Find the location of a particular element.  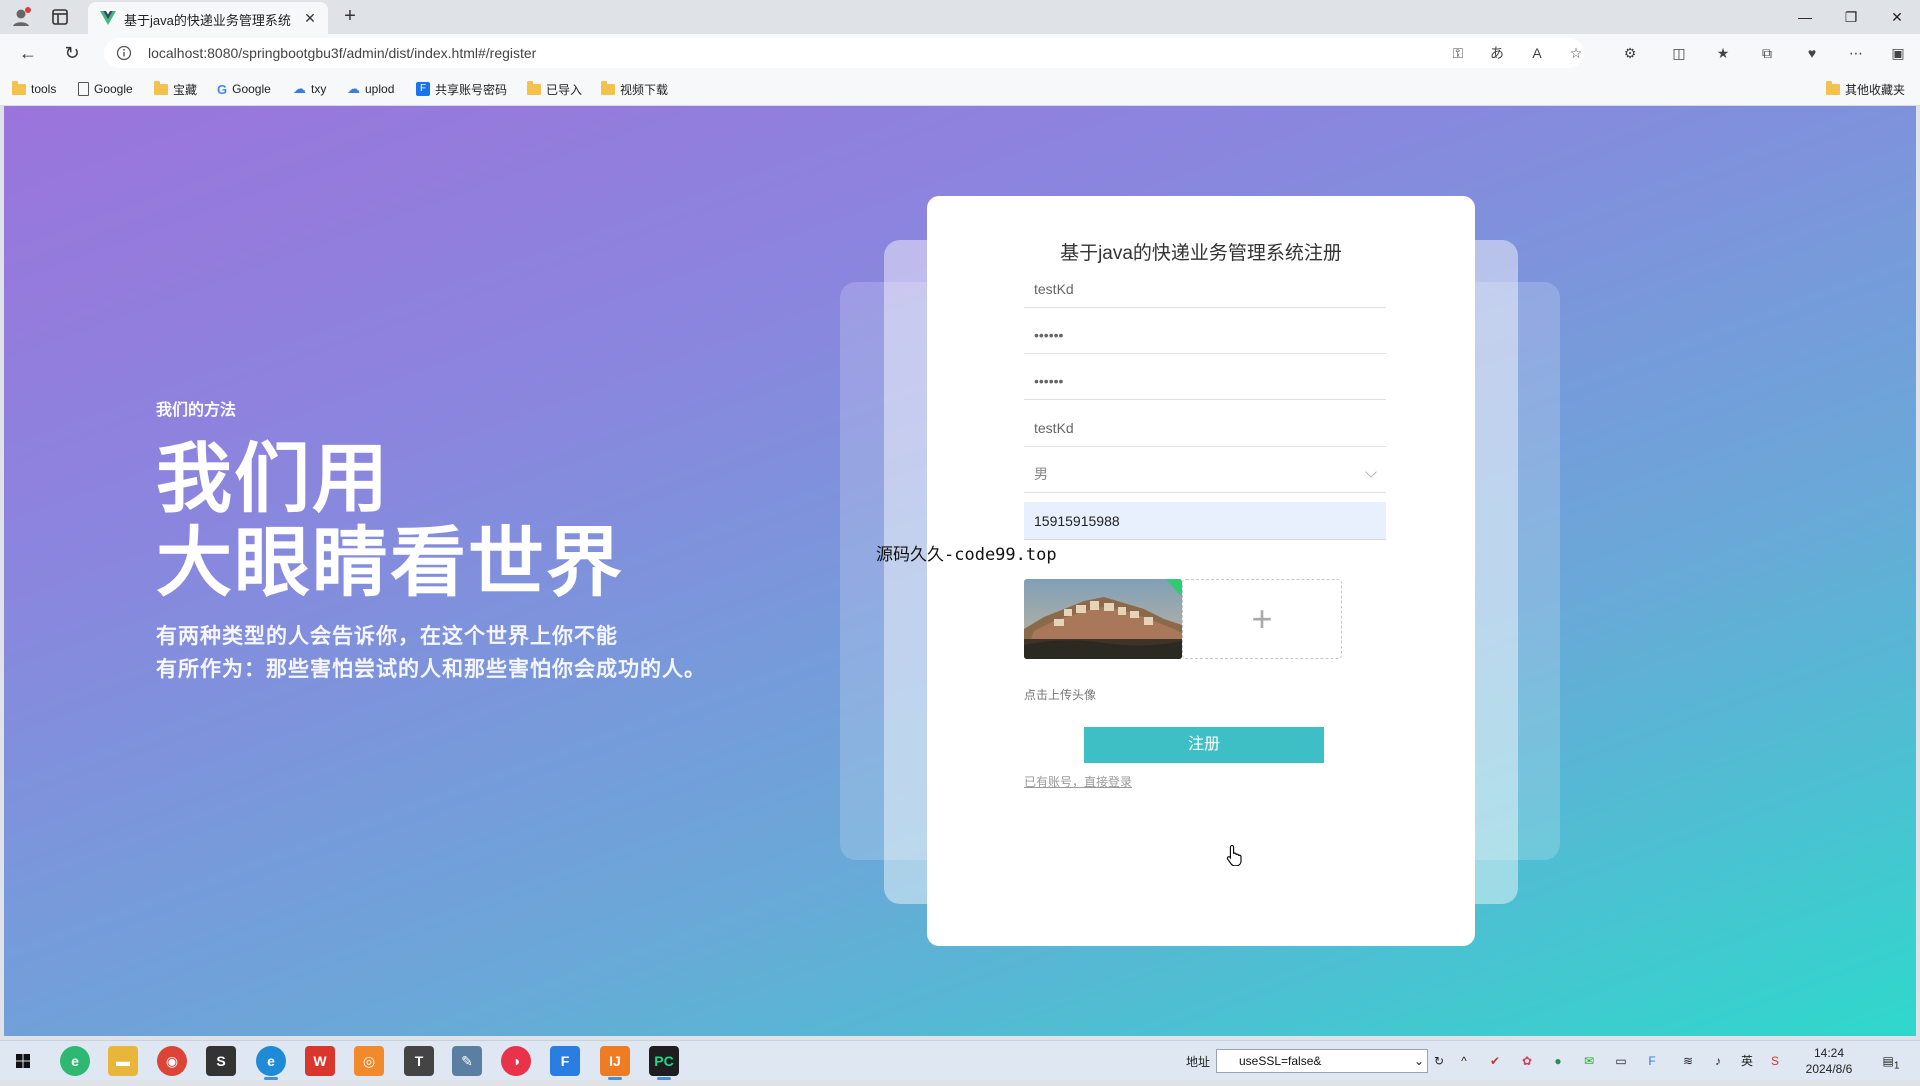

avatar-preview-image is located at coordinates (1103, 619).